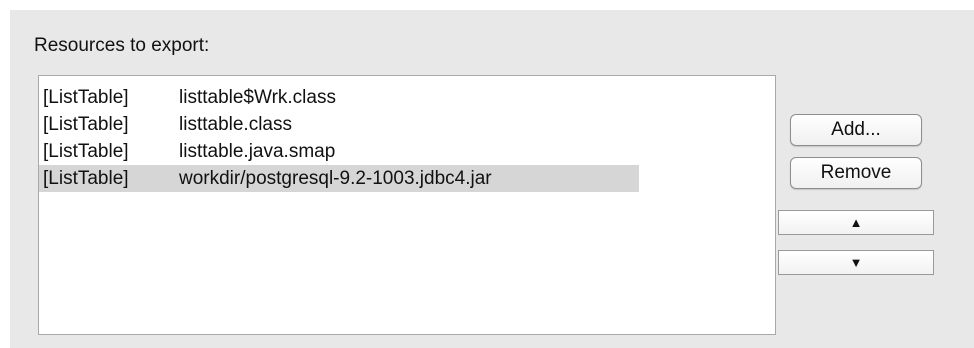 The height and width of the screenshot is (348, 974). I want to click on resource-path: workdir/postgresql-9.2-1003.jdbc4.jar, so click(335, 178).